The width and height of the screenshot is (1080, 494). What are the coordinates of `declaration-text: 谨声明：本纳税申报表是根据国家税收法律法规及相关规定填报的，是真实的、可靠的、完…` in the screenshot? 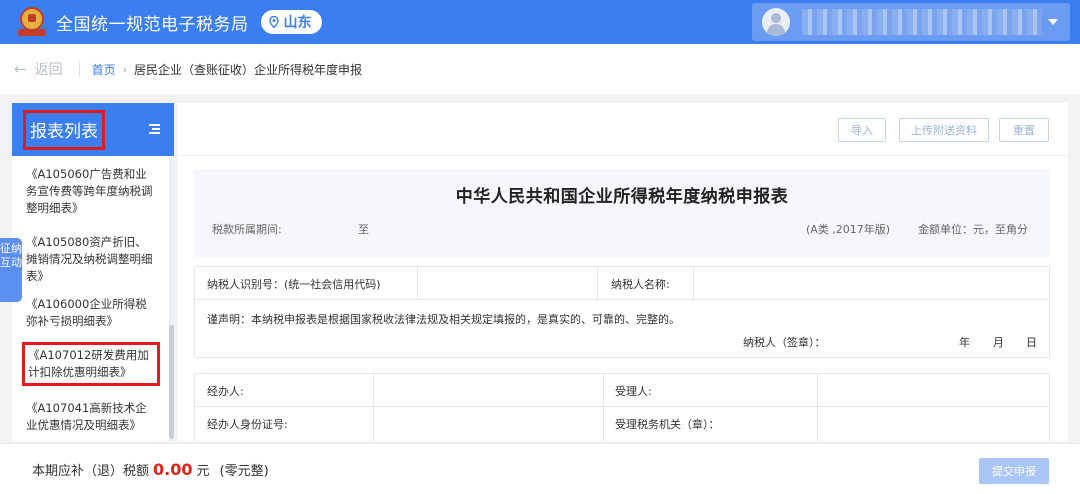 It's located at (443, 319).